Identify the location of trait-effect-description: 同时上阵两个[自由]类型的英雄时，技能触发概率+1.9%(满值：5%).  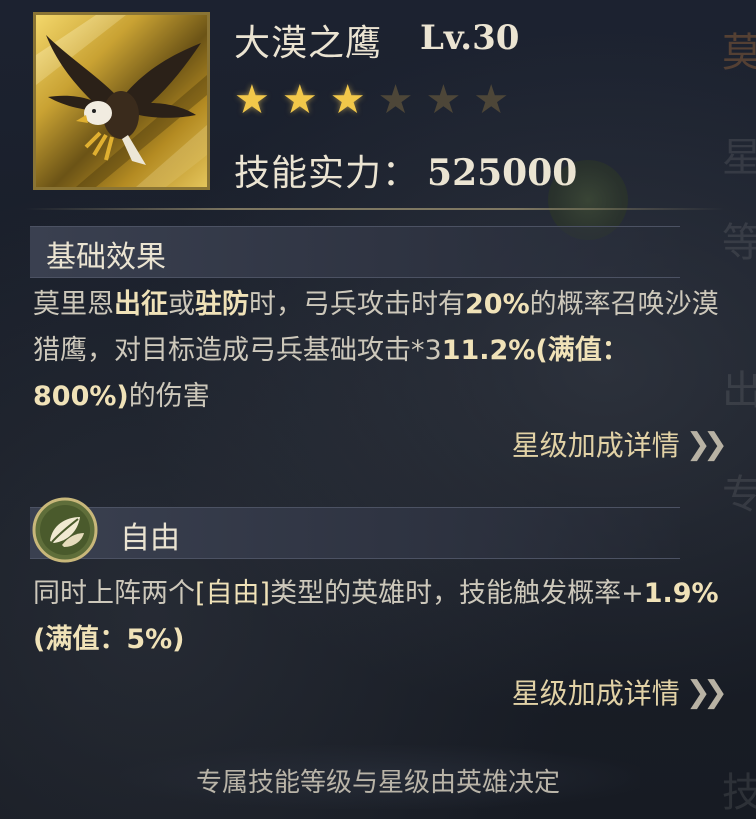
(378, 617).